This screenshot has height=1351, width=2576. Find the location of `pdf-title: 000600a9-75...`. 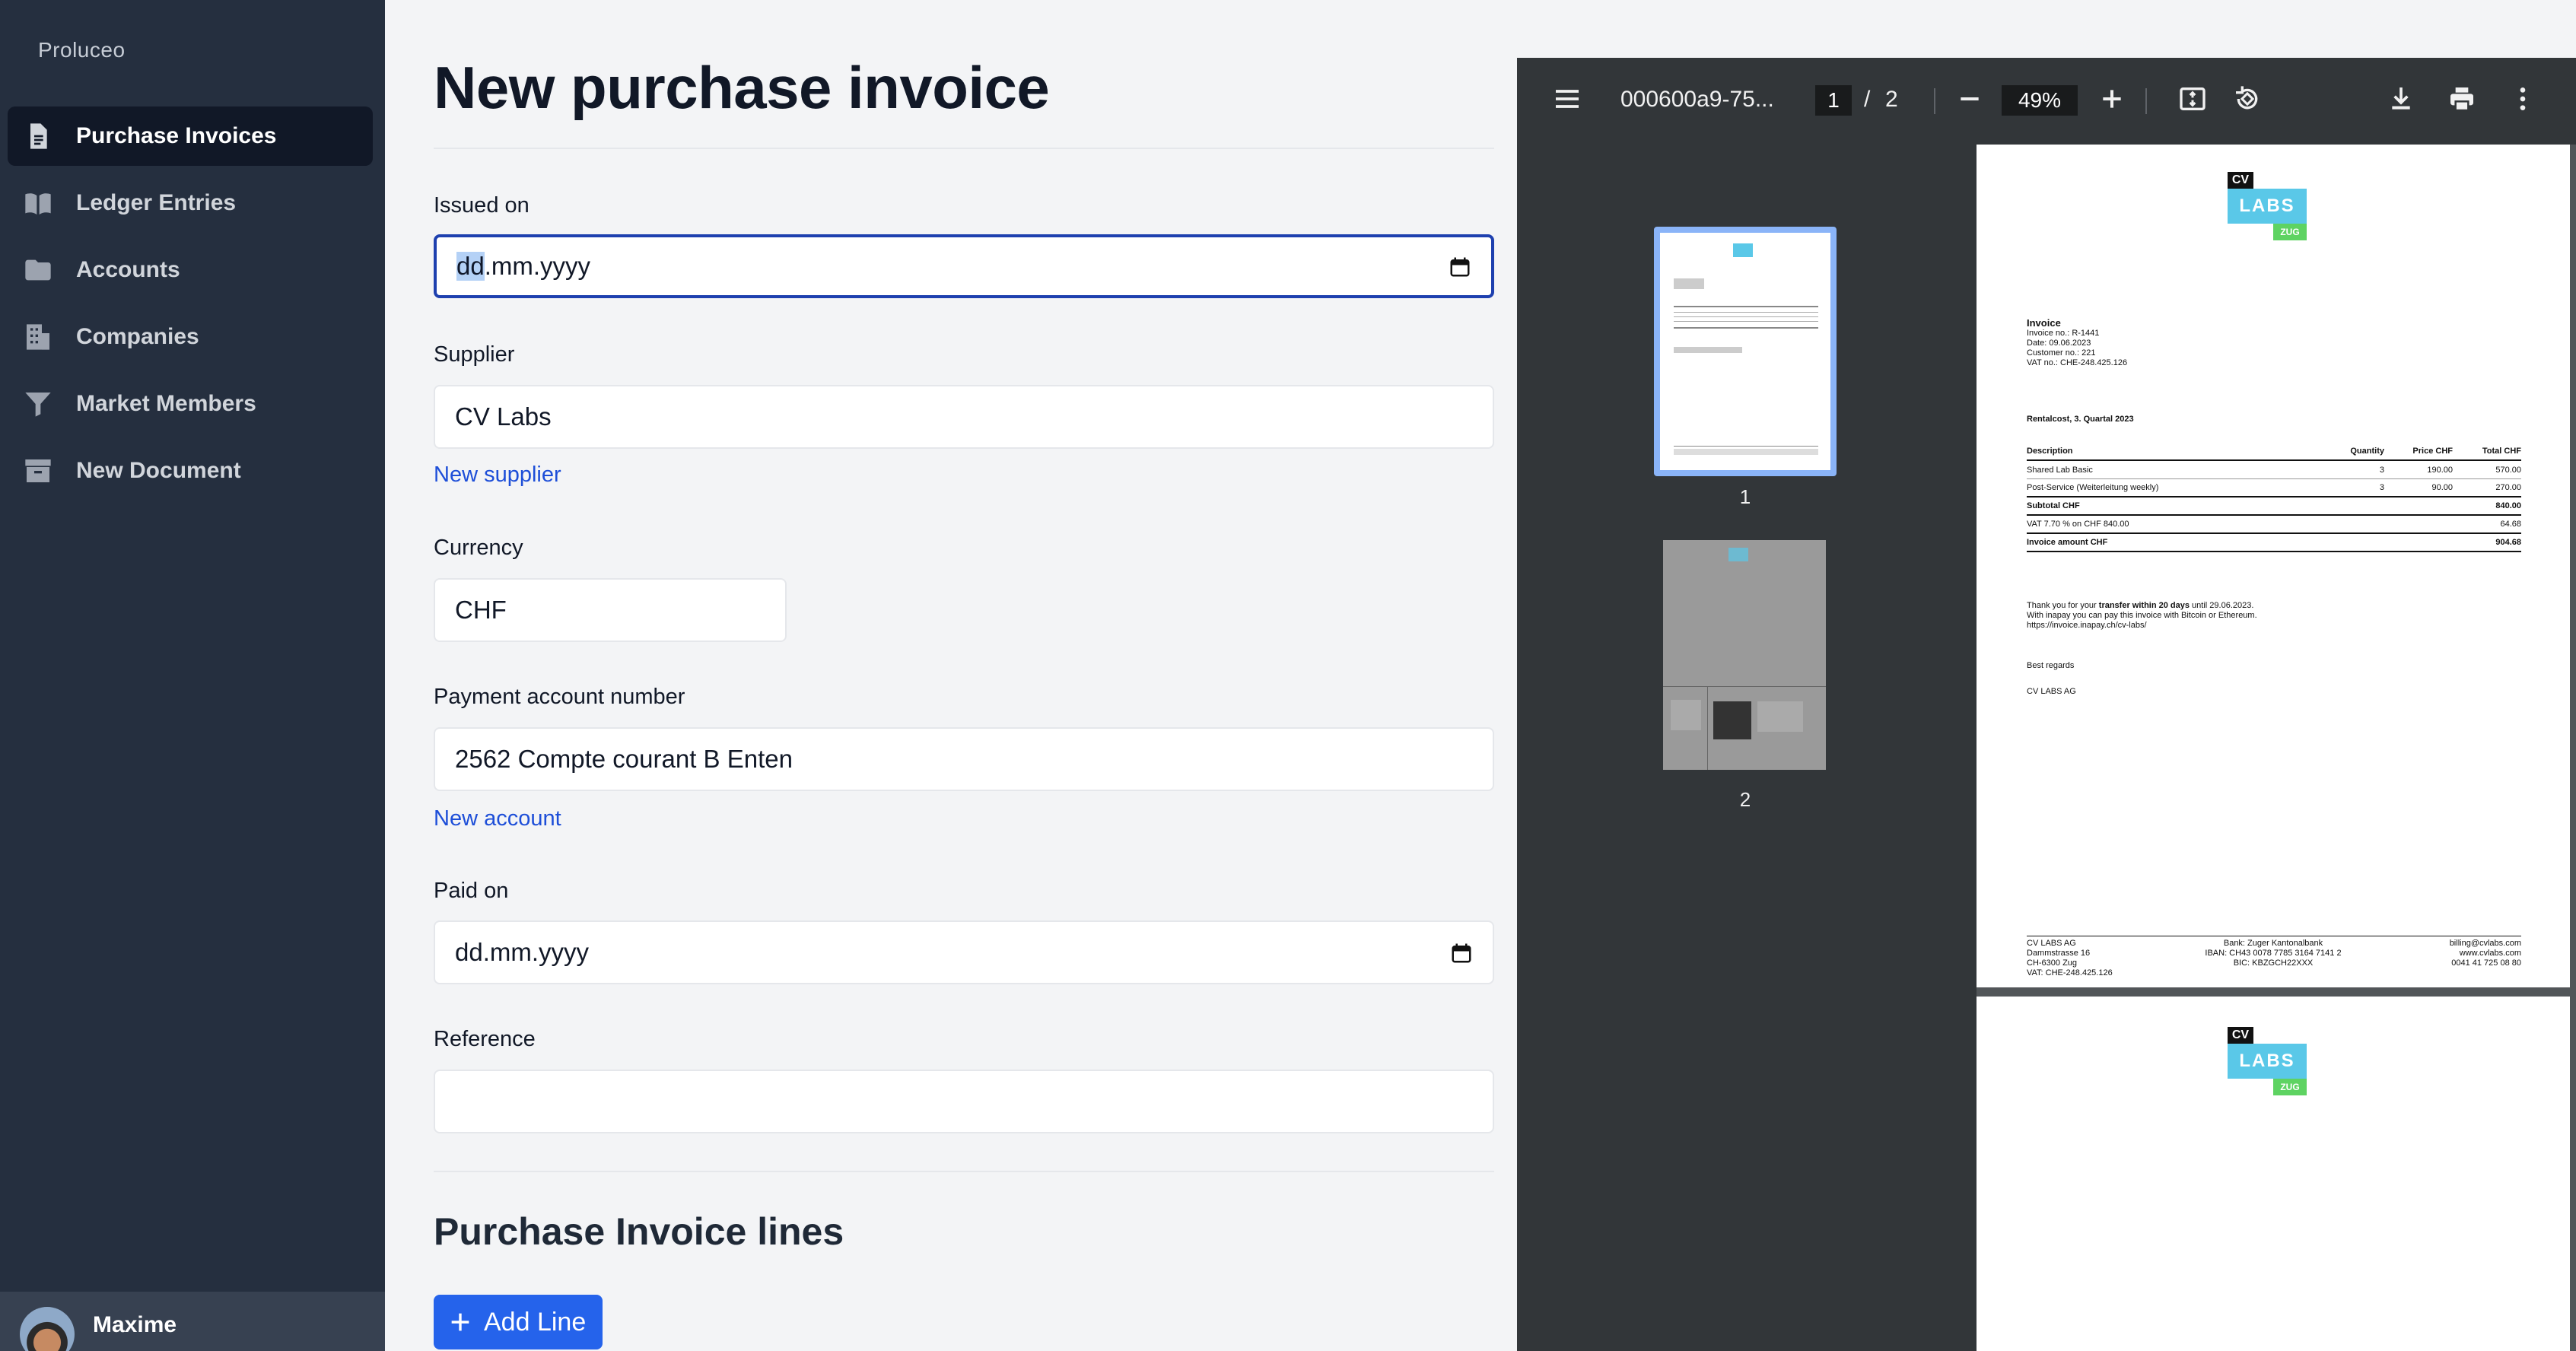

pdf-title: 000600a9-75... is located at coordinates (1697, 99).